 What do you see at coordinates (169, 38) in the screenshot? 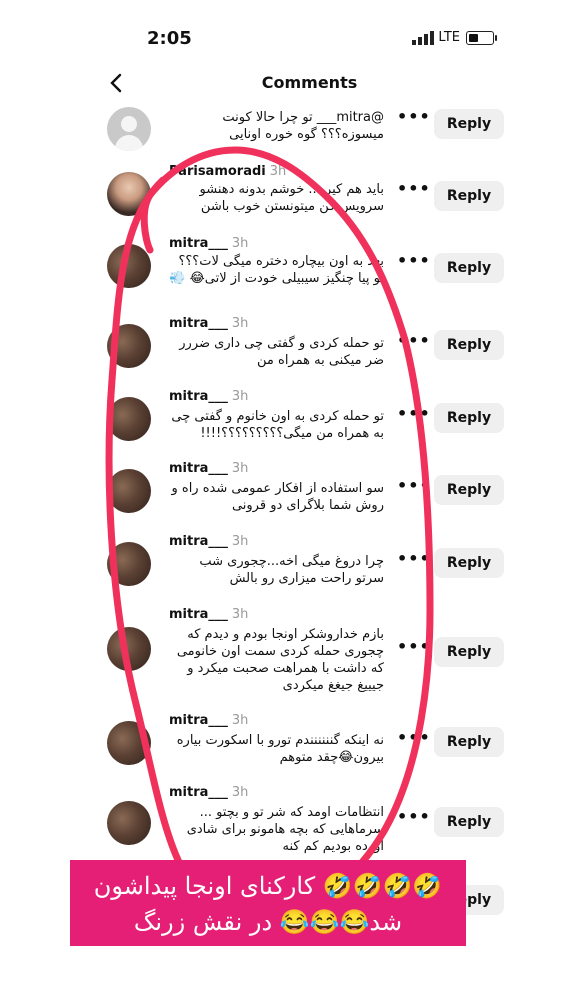
I see `status-time: 2:05` at bounding box center [169, 38].